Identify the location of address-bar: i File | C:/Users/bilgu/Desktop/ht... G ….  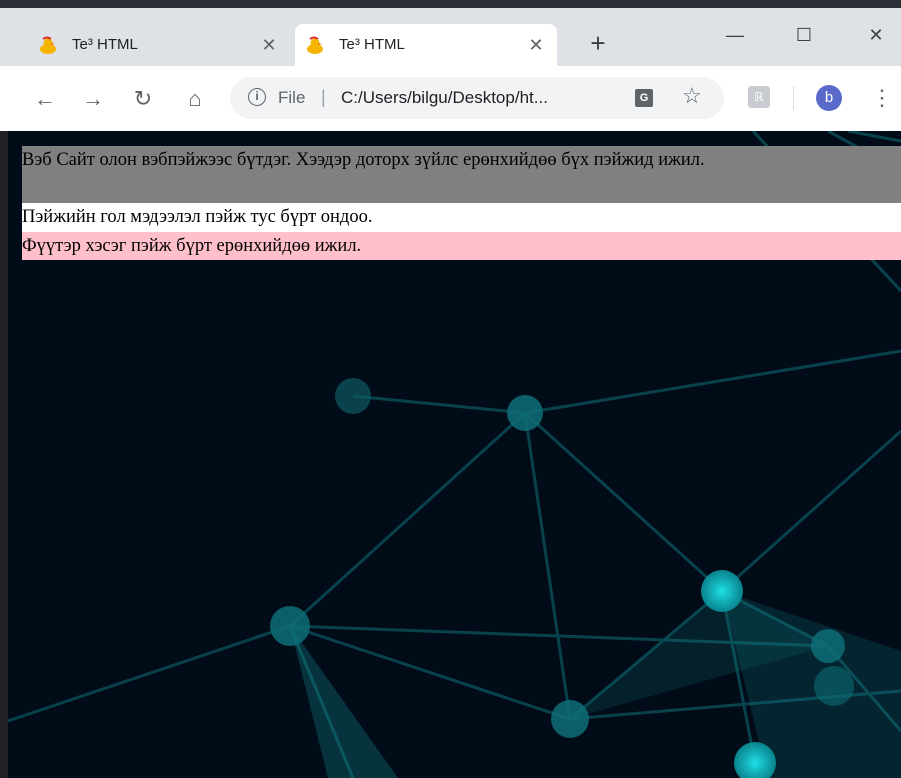
(477, 98).